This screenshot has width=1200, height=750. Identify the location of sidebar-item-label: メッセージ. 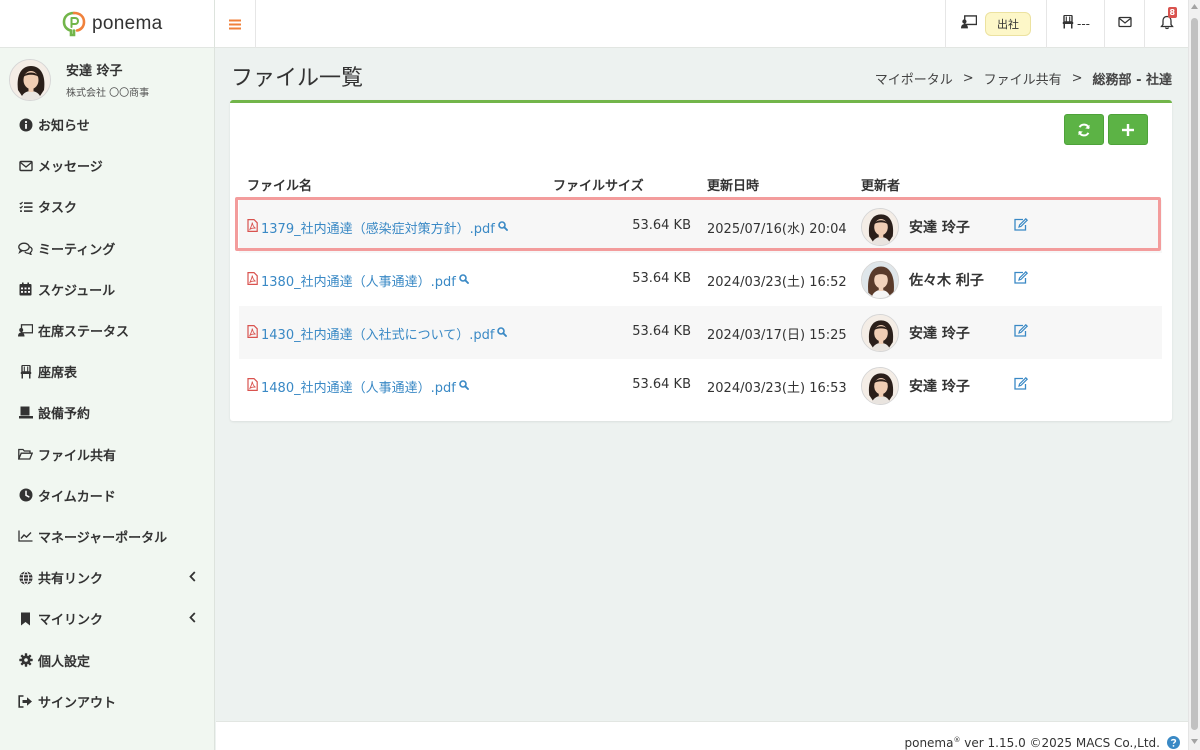
(70, 168).